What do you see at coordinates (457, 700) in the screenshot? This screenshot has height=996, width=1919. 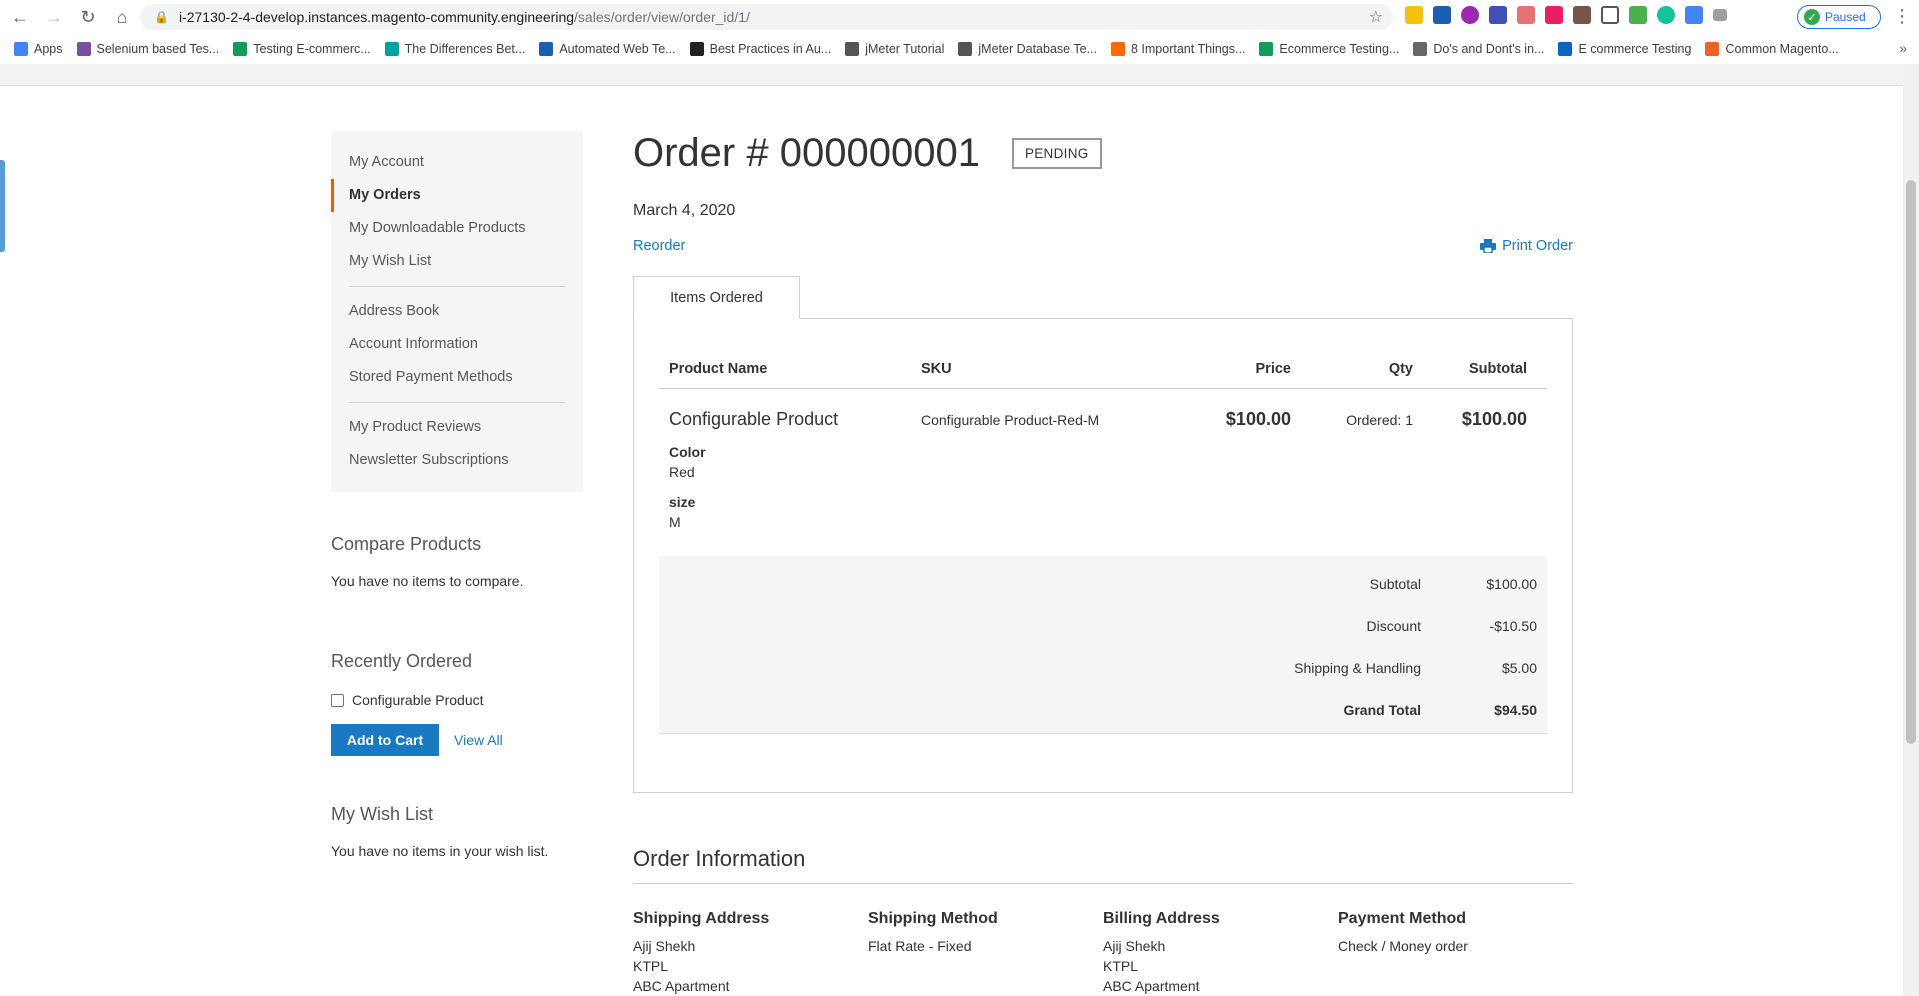 I see `recent-item: Configurable Product` at bounding box center [457, 700].